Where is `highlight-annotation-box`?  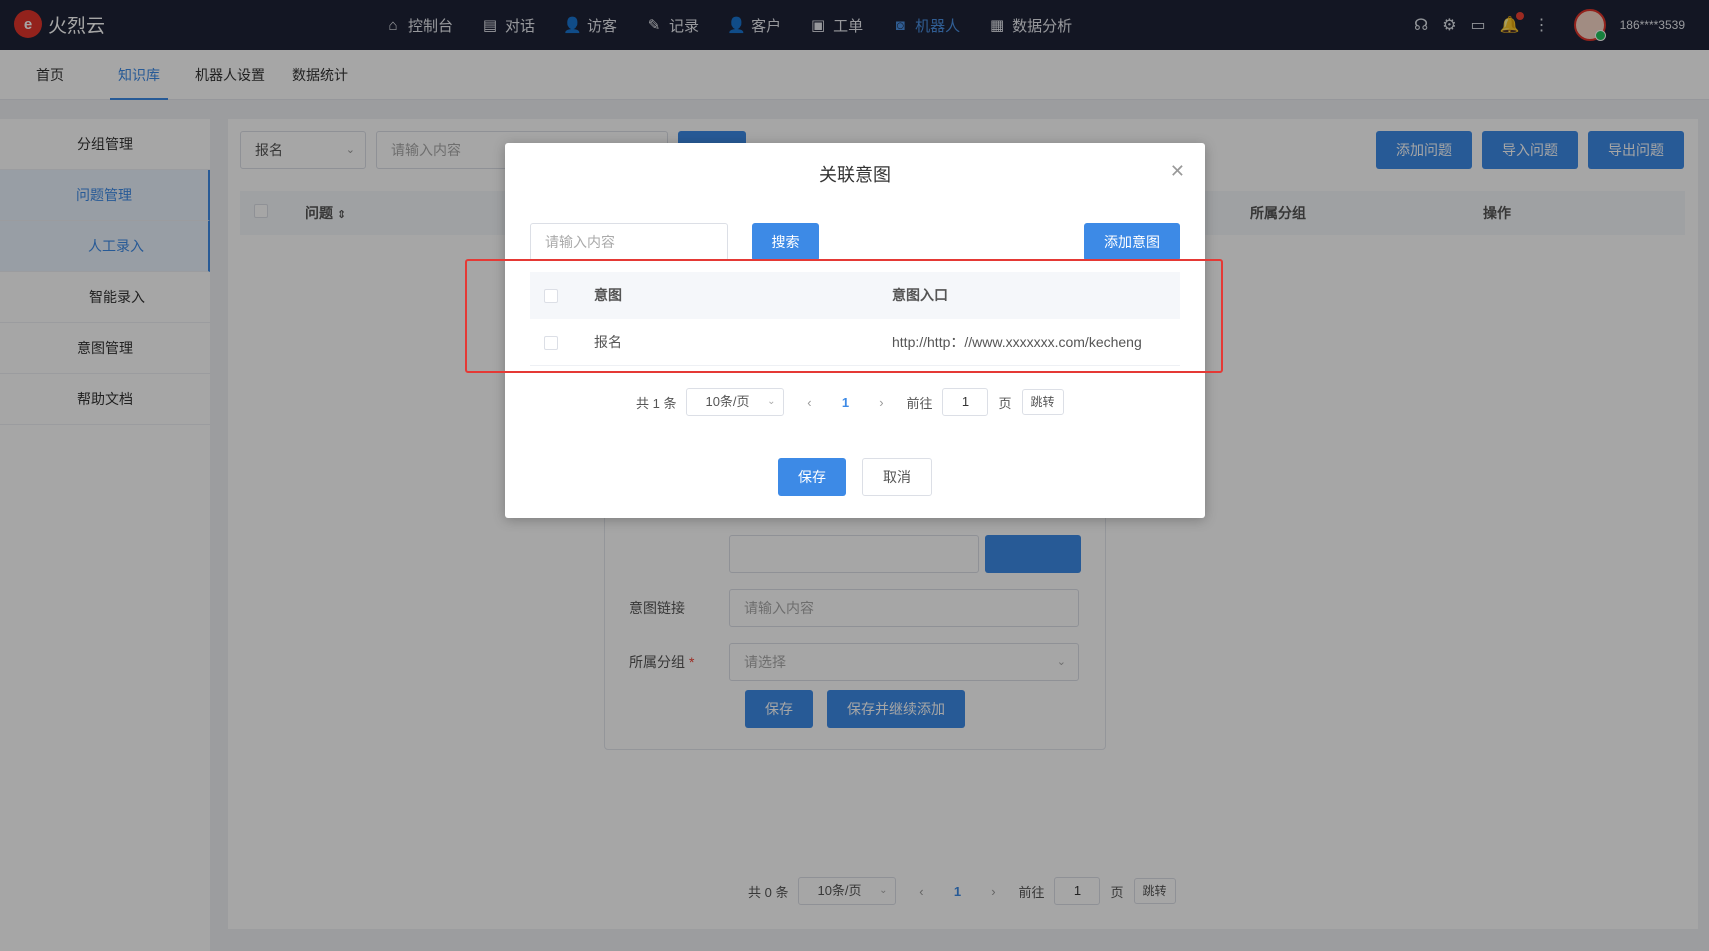 highlight-annotation-box is located at coordinates (844, 316).